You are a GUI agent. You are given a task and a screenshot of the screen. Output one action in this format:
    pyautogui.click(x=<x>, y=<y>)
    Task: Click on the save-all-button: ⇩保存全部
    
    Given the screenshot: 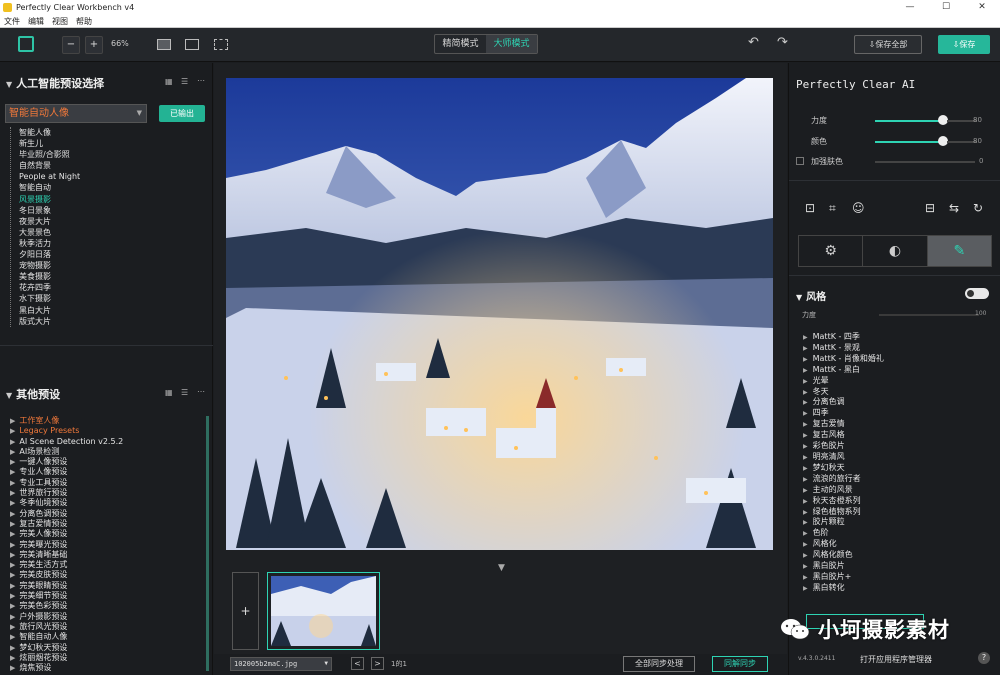 What is the action you would take?
    pyautogui.click(x=888, y=44)
    